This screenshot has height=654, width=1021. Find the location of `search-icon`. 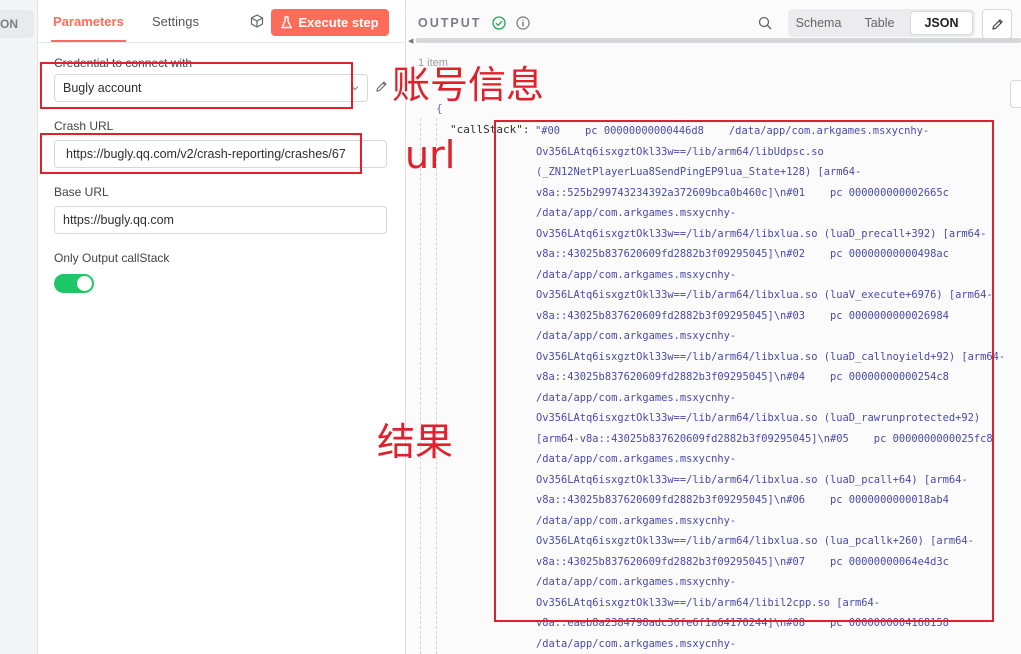

search-icon is located at coordinates (765, 23).